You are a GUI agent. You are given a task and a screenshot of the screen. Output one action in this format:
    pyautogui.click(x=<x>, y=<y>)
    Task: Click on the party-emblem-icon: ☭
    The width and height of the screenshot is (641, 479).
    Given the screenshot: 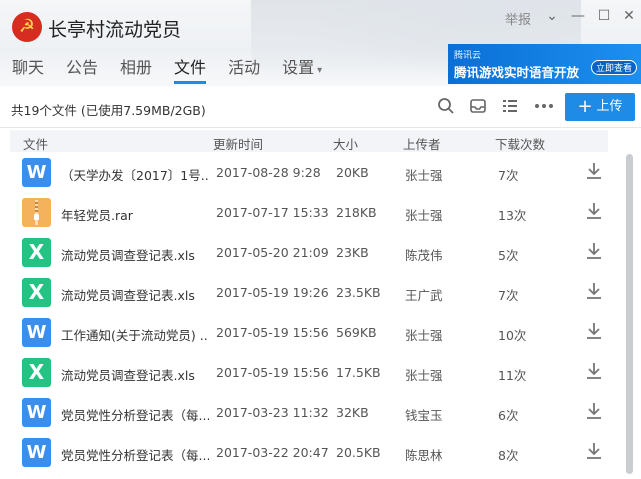 What is the action you would take?
    pyautogui.click(x=27, y=27)
    